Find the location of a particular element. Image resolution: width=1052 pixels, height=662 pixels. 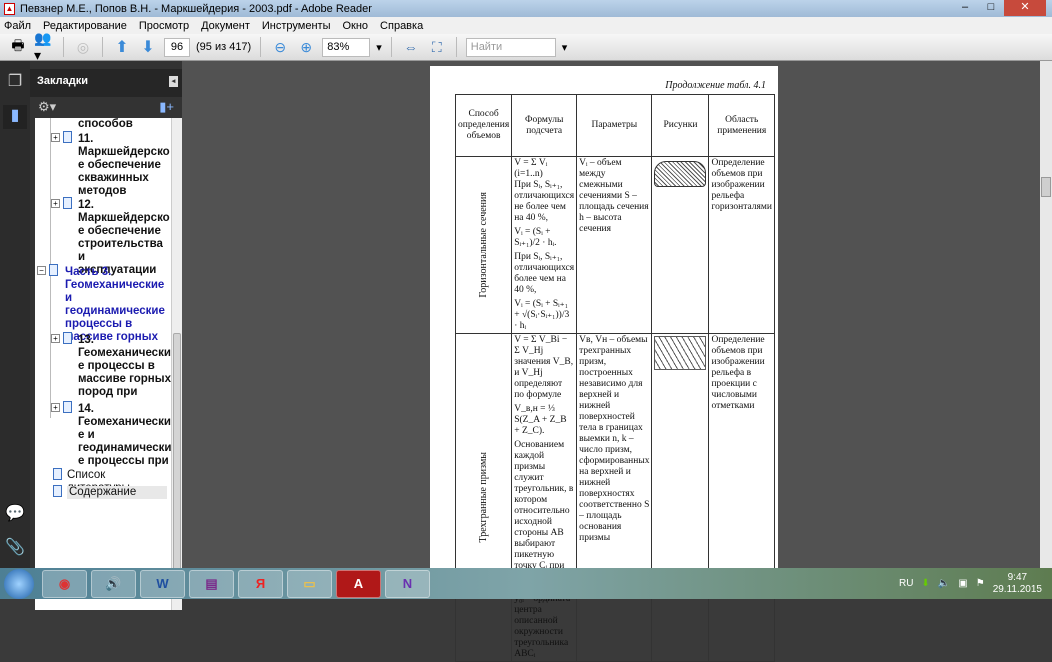

page-count: (95 из 417) is located at coordinates (224, 47).